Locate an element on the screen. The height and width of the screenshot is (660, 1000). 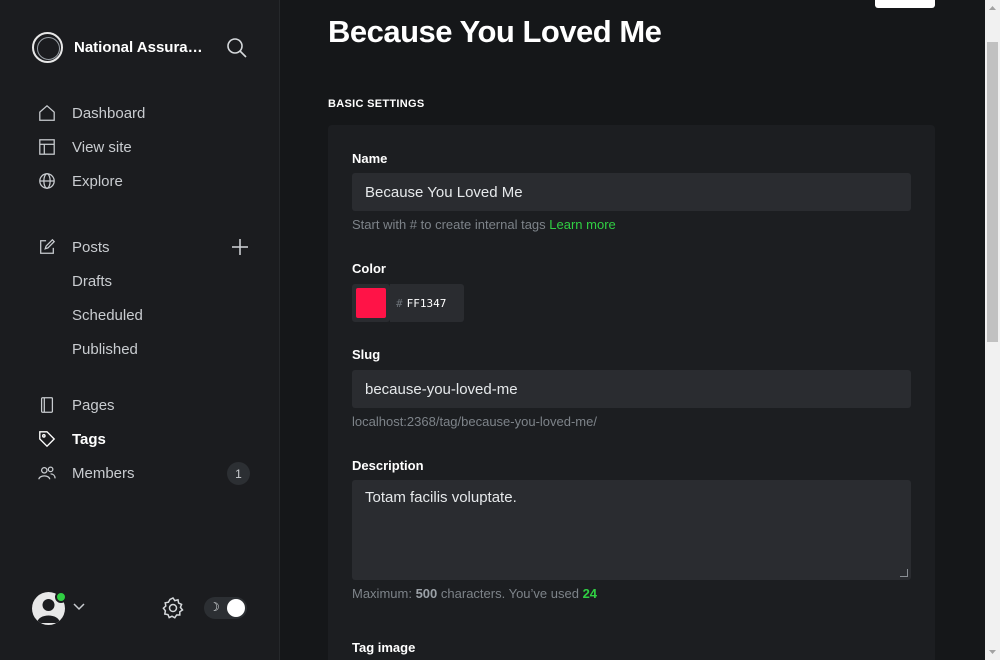
page-title: Because You Loved Me is located at coordinates (495, 31).